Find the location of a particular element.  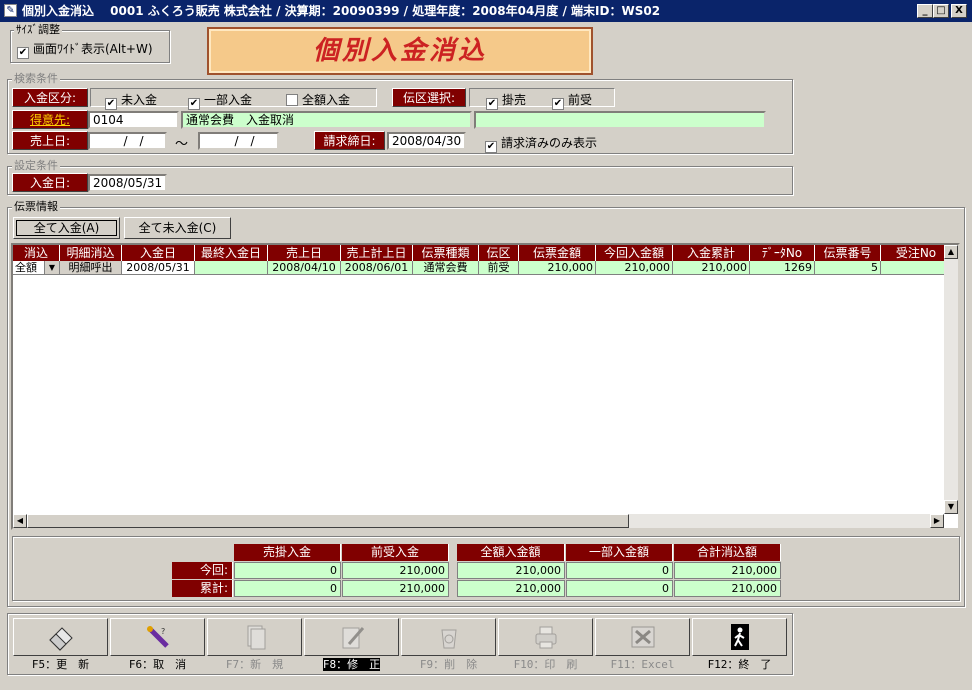

horizontal-scrollbar: ◀ ▶ is located at coordinates (478, 521).